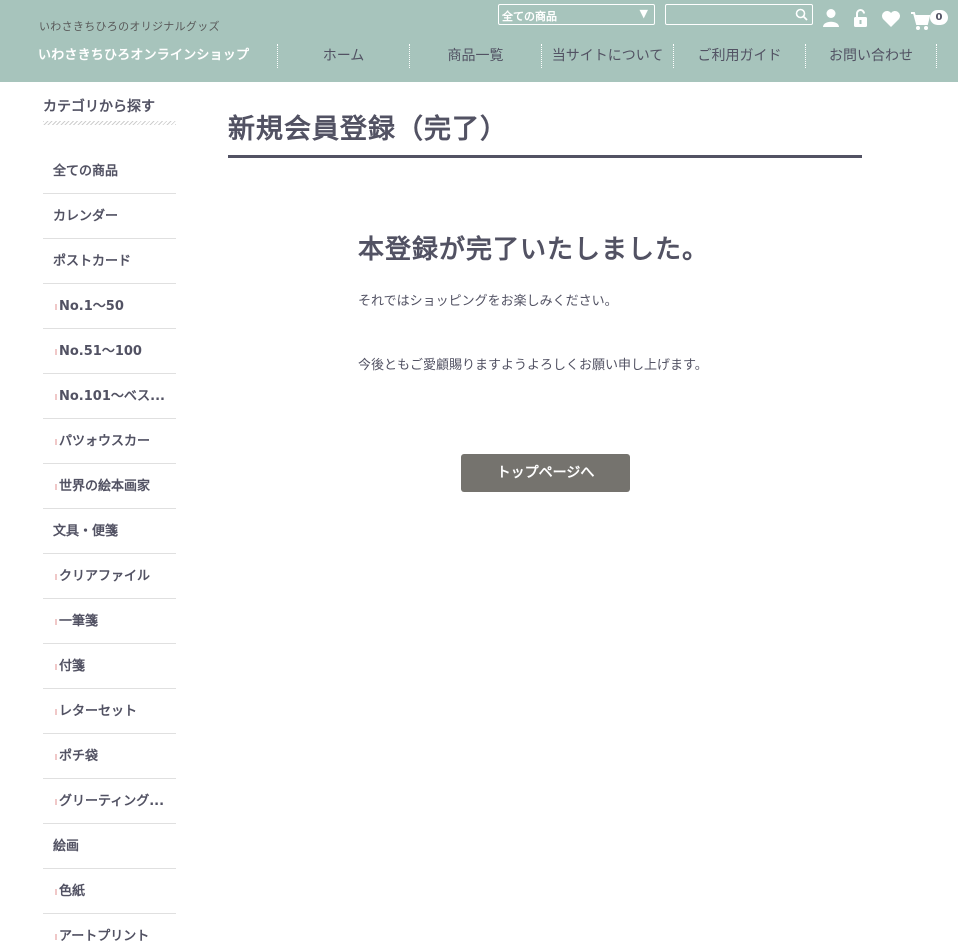 The height and width of the screenshot is (943, 958). I want to click on completion-heading: 本登録が完了いたしました。, so click(534, 250).